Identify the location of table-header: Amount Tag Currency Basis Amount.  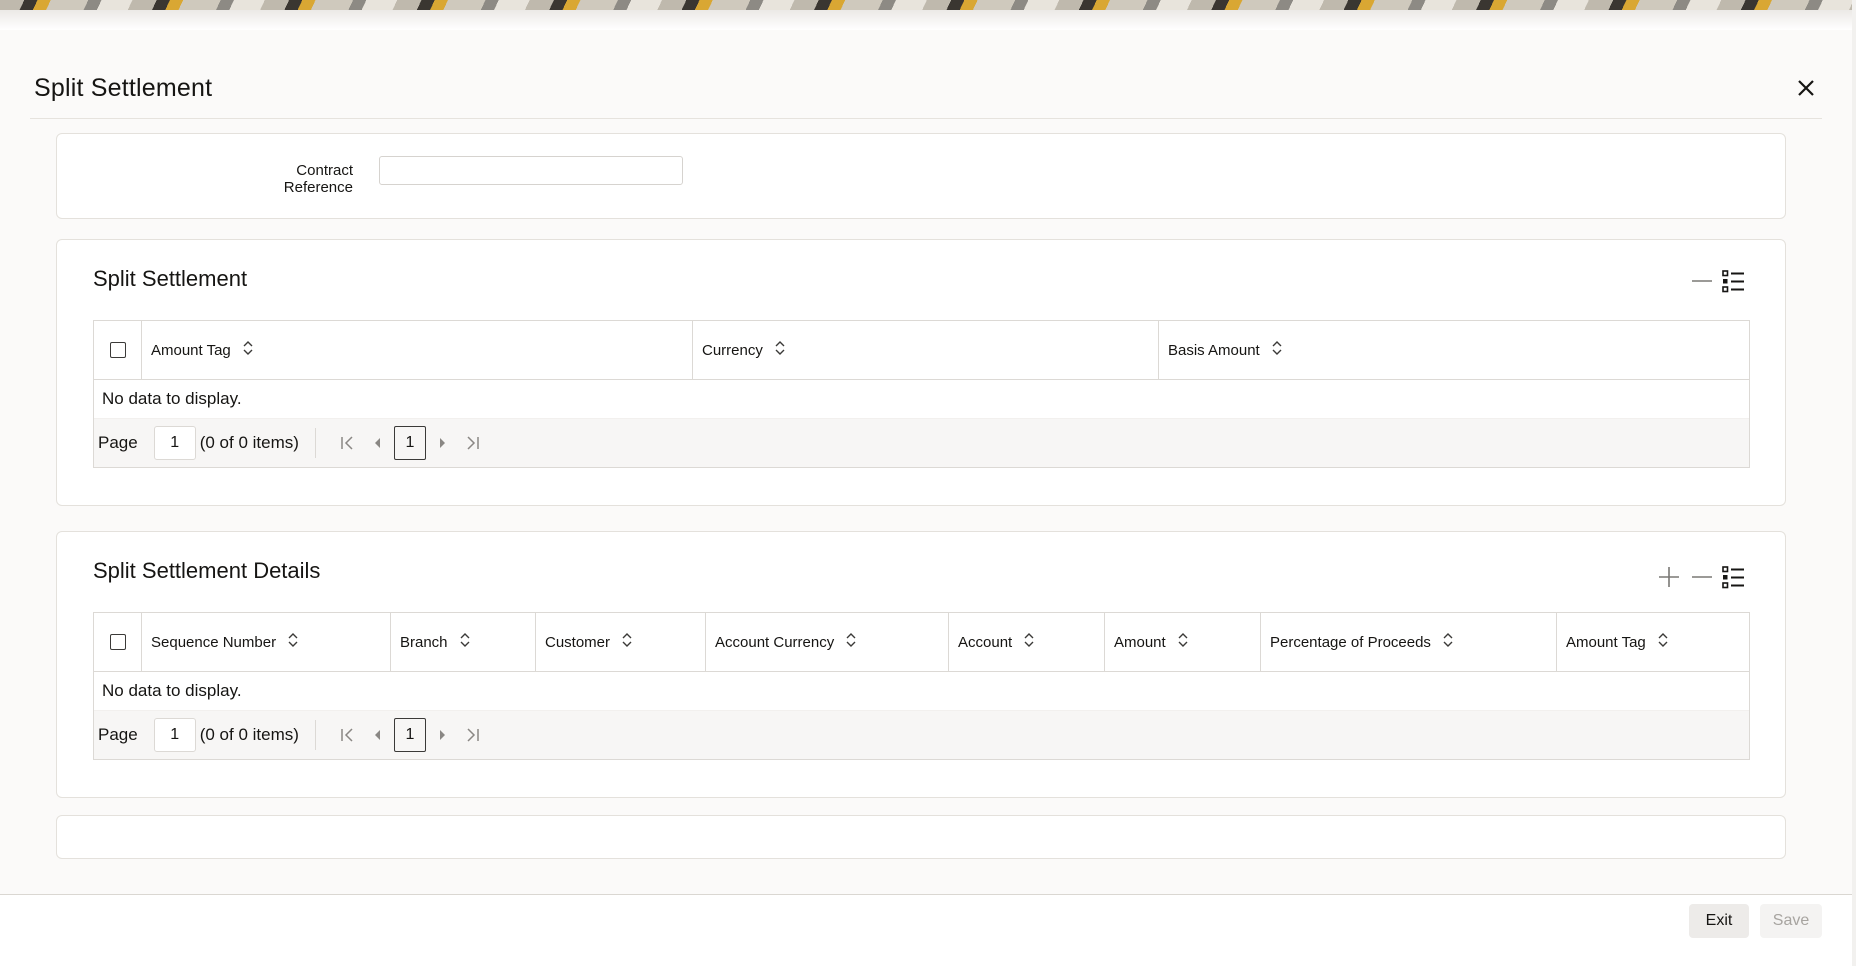
(921, 350).